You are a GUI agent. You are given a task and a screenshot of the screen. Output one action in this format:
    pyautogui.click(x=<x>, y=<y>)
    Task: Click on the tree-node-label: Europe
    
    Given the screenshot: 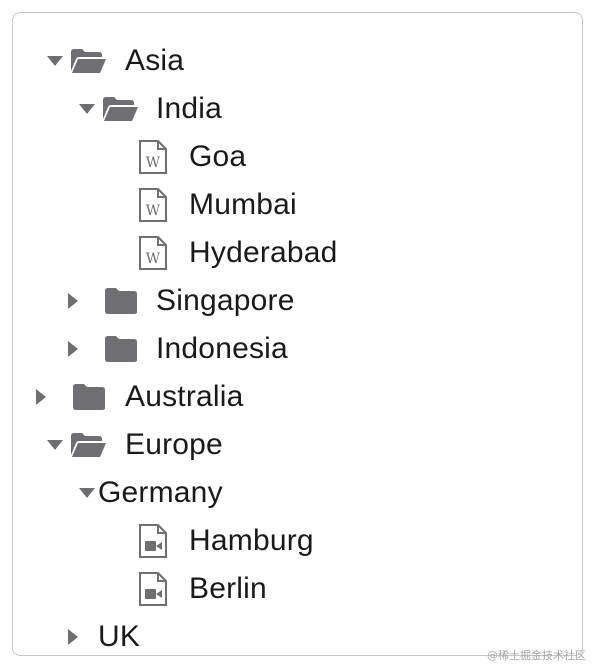 What is the action you would take?
    pyautogui.click(x=174, y=444)
    